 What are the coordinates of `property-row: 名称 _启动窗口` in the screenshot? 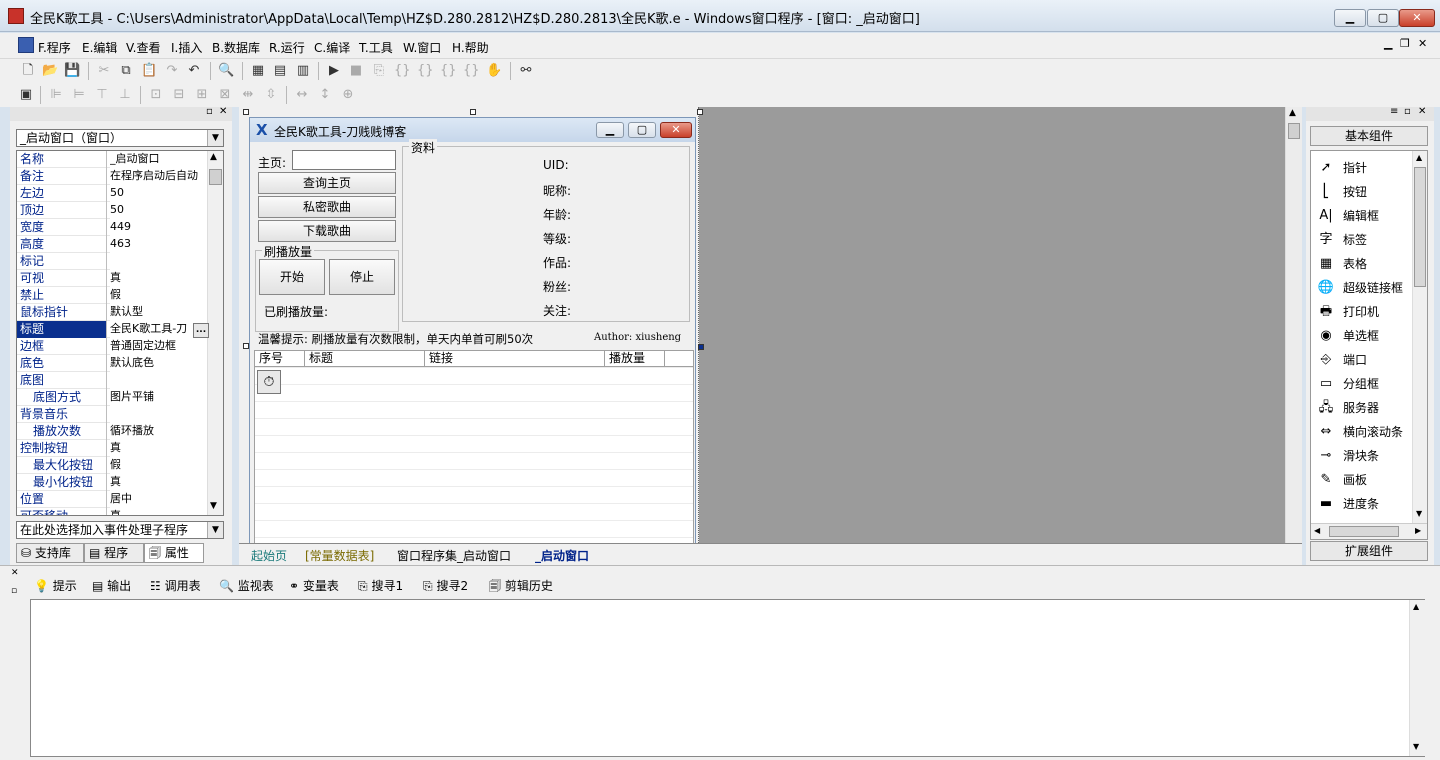 It's located at (112, 159).